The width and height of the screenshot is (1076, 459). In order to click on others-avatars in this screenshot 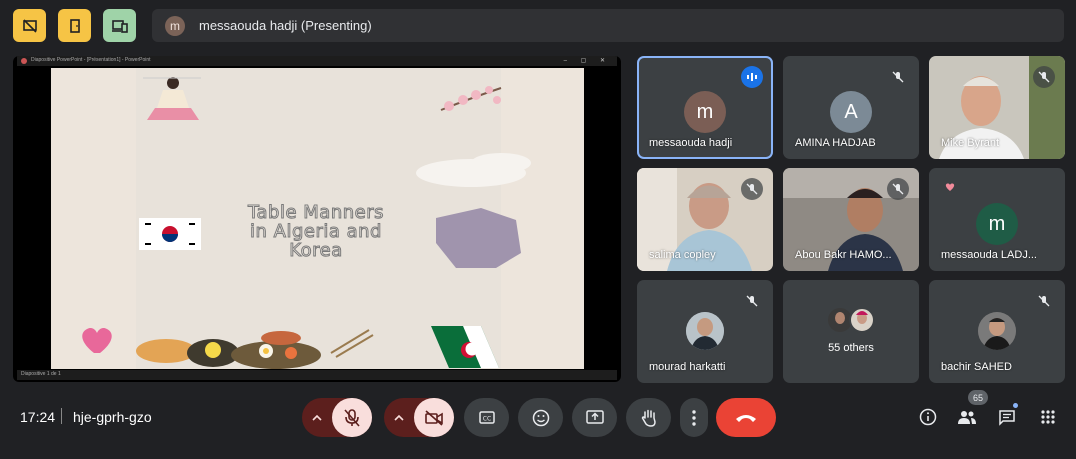, I will do `click(852, 320)`.